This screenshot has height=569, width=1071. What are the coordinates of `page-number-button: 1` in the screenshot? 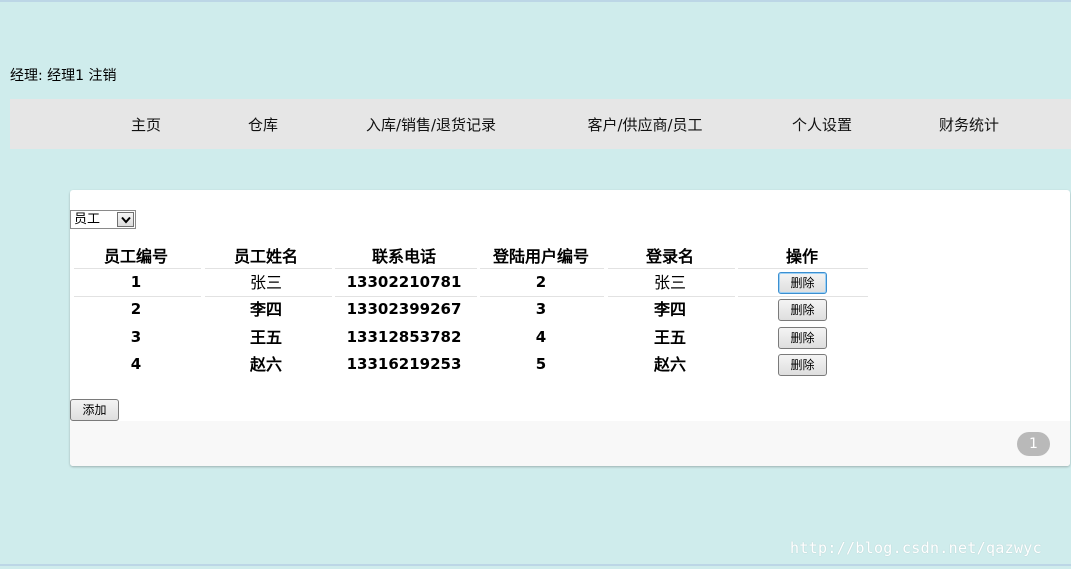 It's located at (1033, 444).